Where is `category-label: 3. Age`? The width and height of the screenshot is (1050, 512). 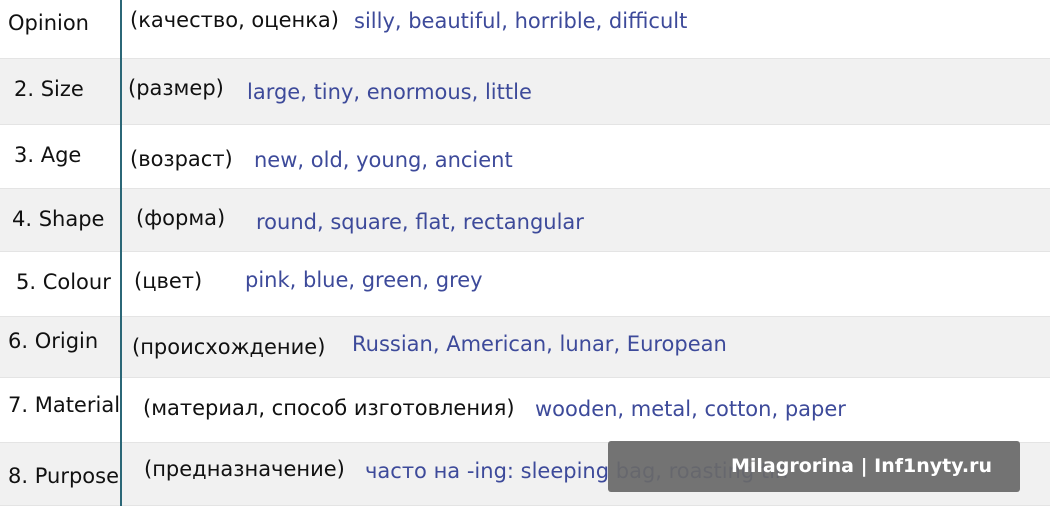 category-label: 3. Age is located at coordinates (48, 155).